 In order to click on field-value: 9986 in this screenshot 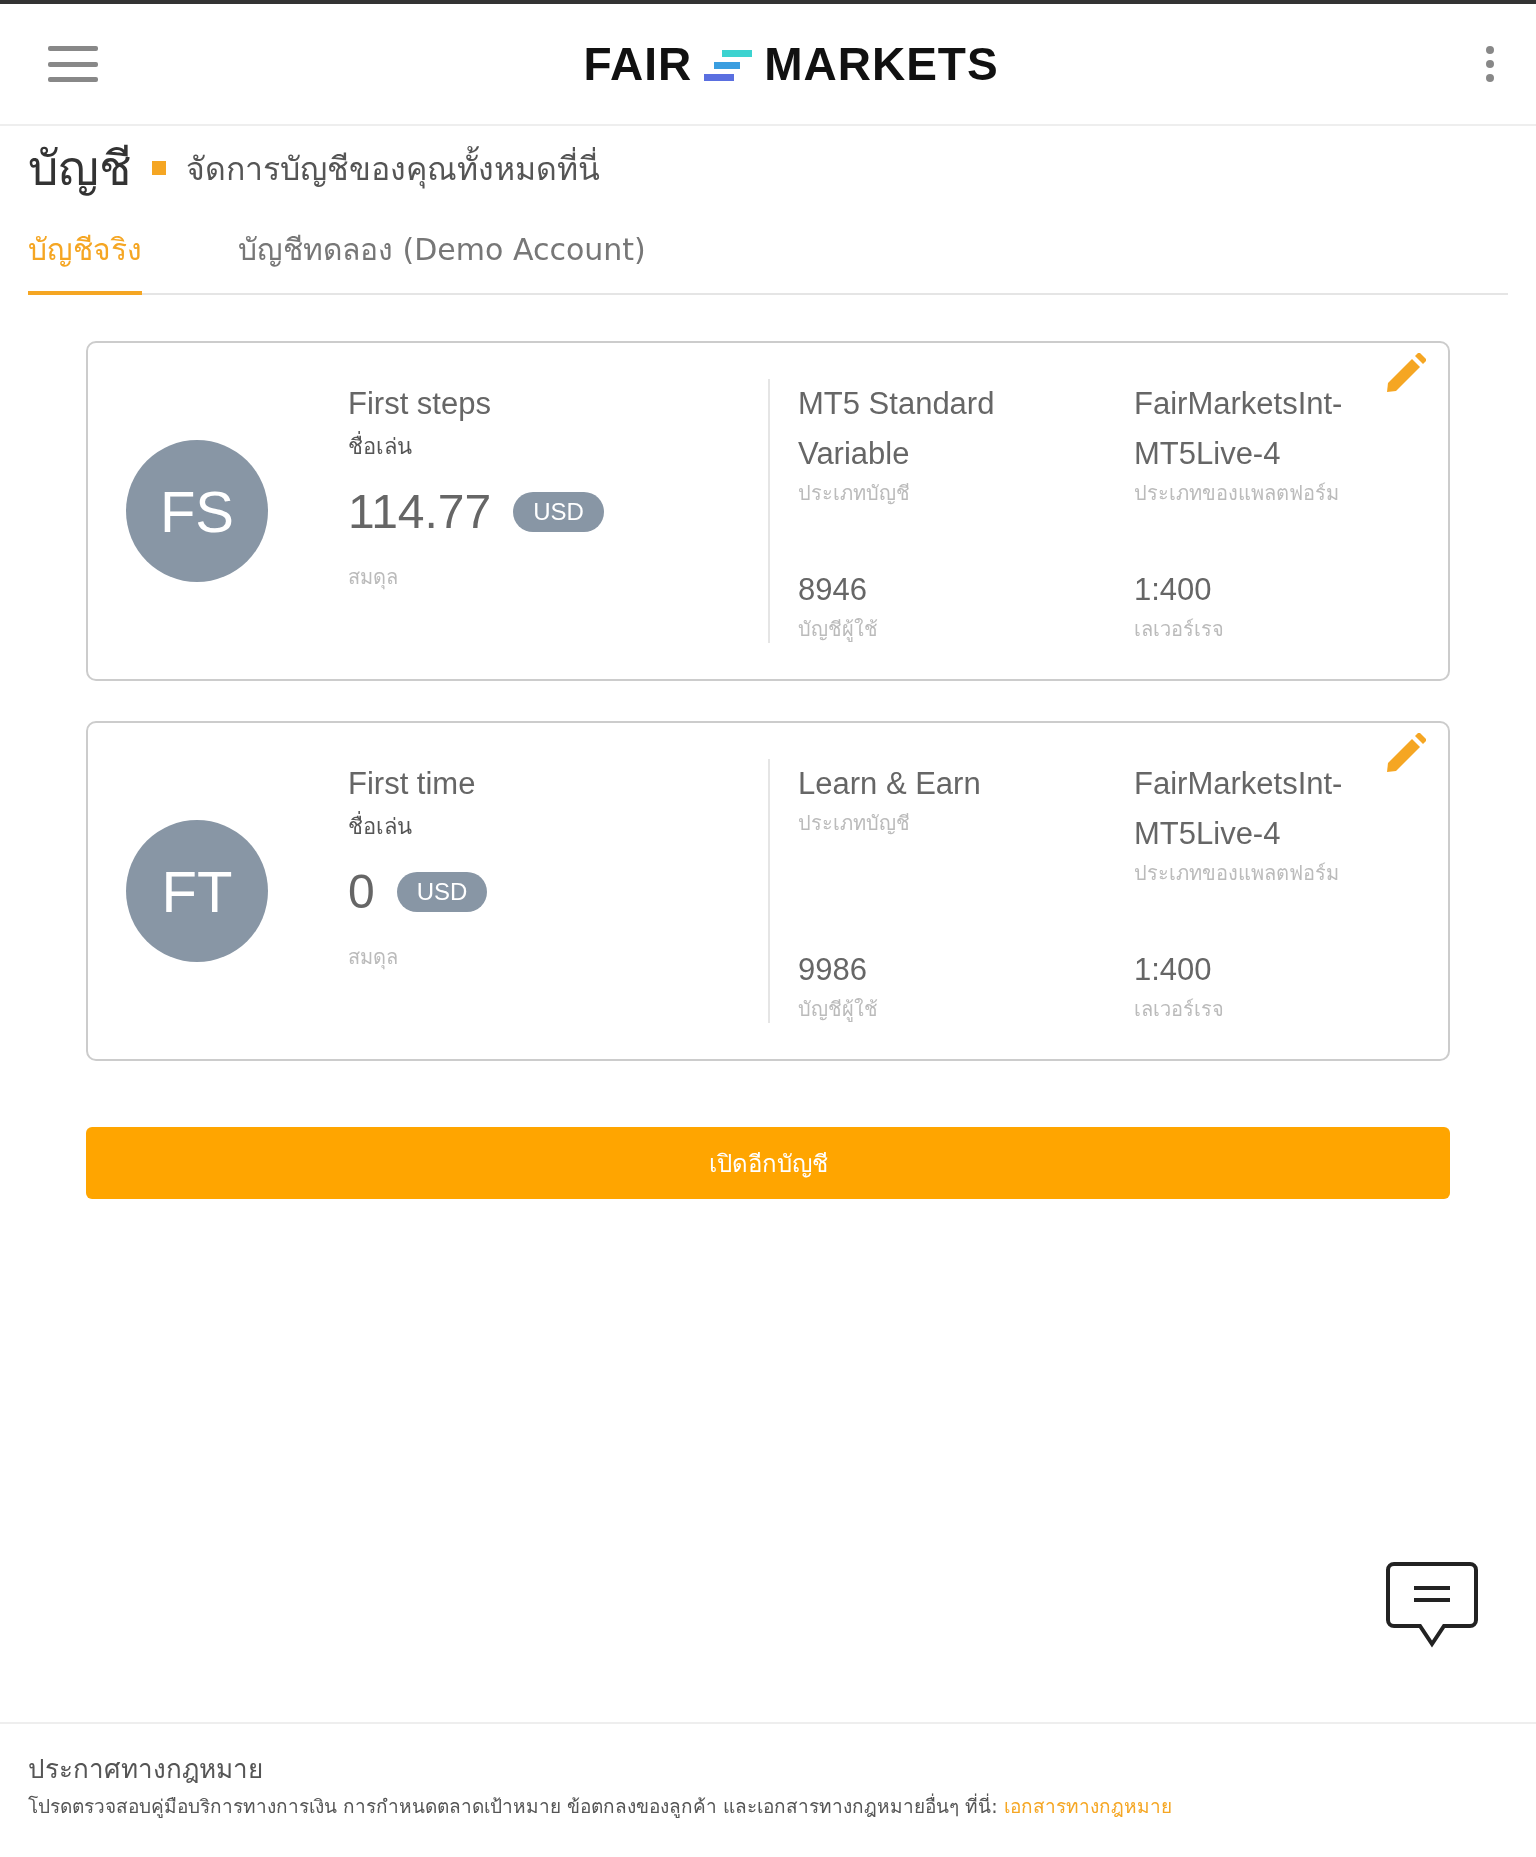, I will do `click(833, 970)`.